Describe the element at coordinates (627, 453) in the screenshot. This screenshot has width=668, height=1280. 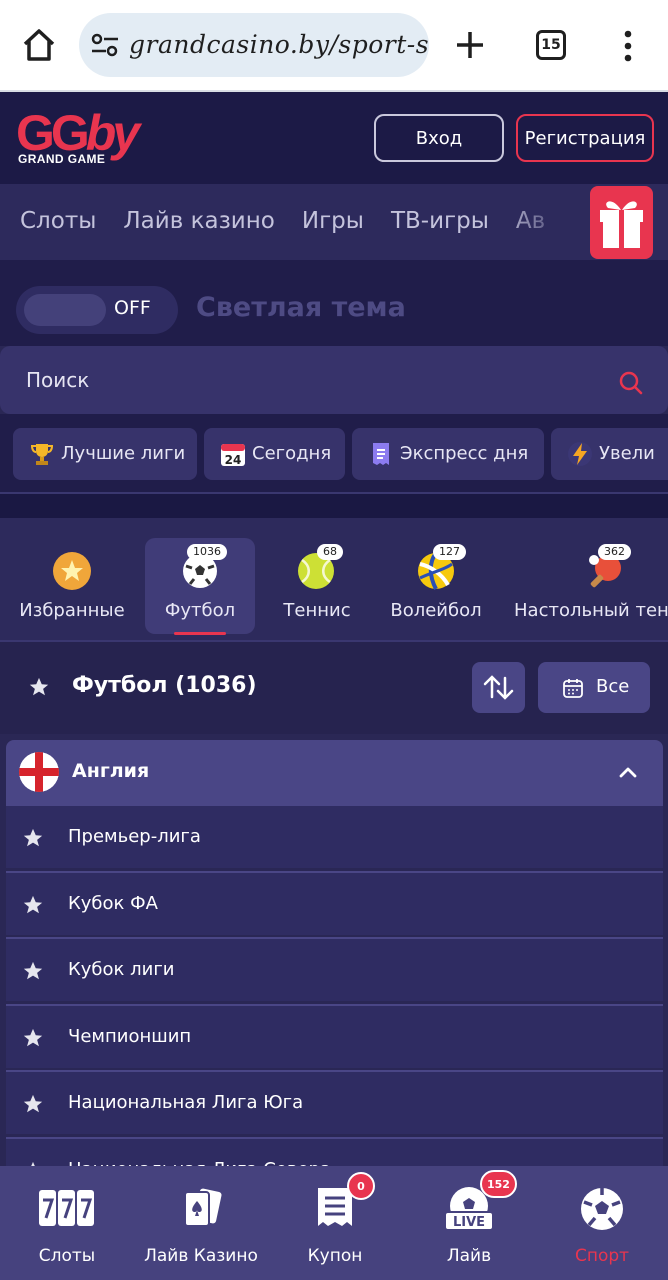
I see `chip-label: Увели` at that location.